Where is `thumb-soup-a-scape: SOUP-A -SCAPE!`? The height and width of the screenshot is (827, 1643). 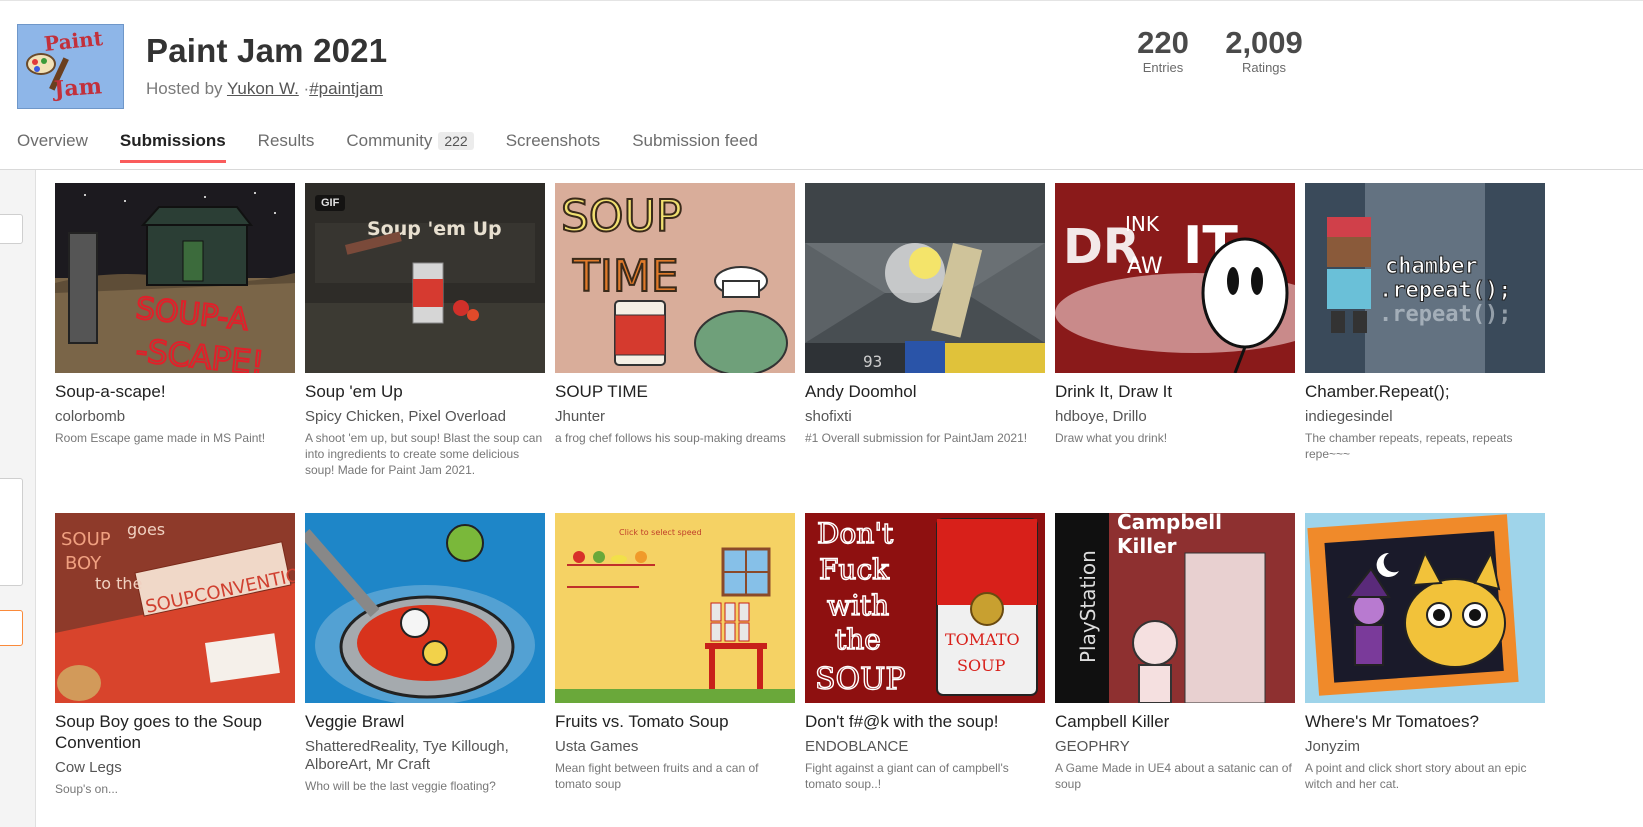
thumb-soup-a-scape: SOUP-A -SCAPE! is located at coordinates (175, 278).